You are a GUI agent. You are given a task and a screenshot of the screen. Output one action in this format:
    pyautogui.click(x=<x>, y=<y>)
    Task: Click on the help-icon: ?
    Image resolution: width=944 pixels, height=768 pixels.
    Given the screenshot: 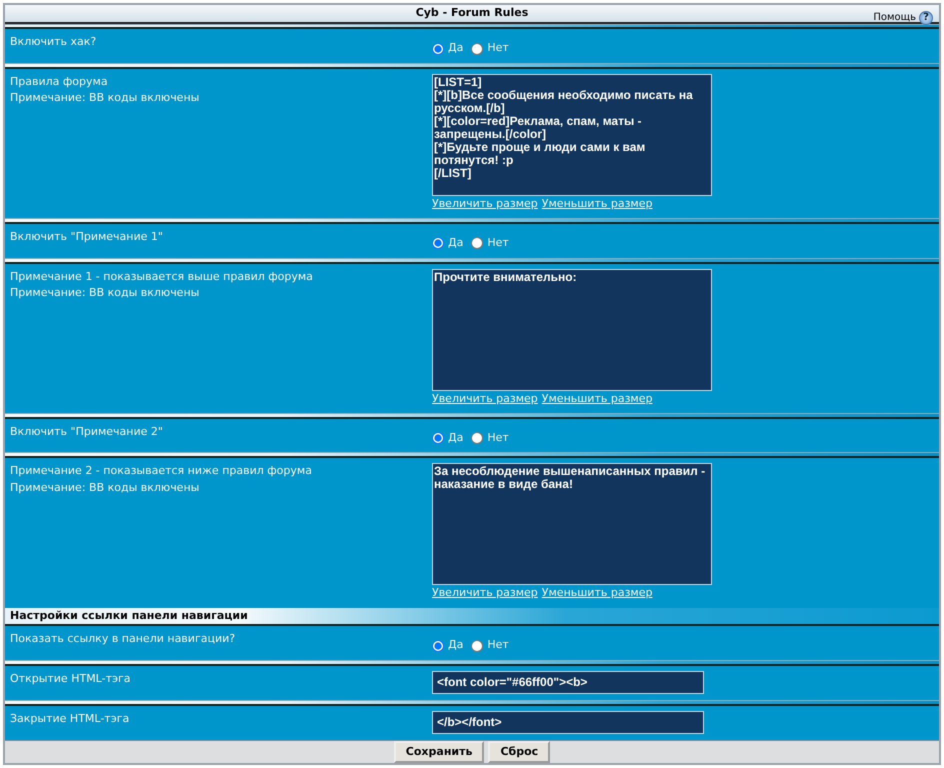 What is the action you would take?
    pyautogui.click(x=926, y=17)
    